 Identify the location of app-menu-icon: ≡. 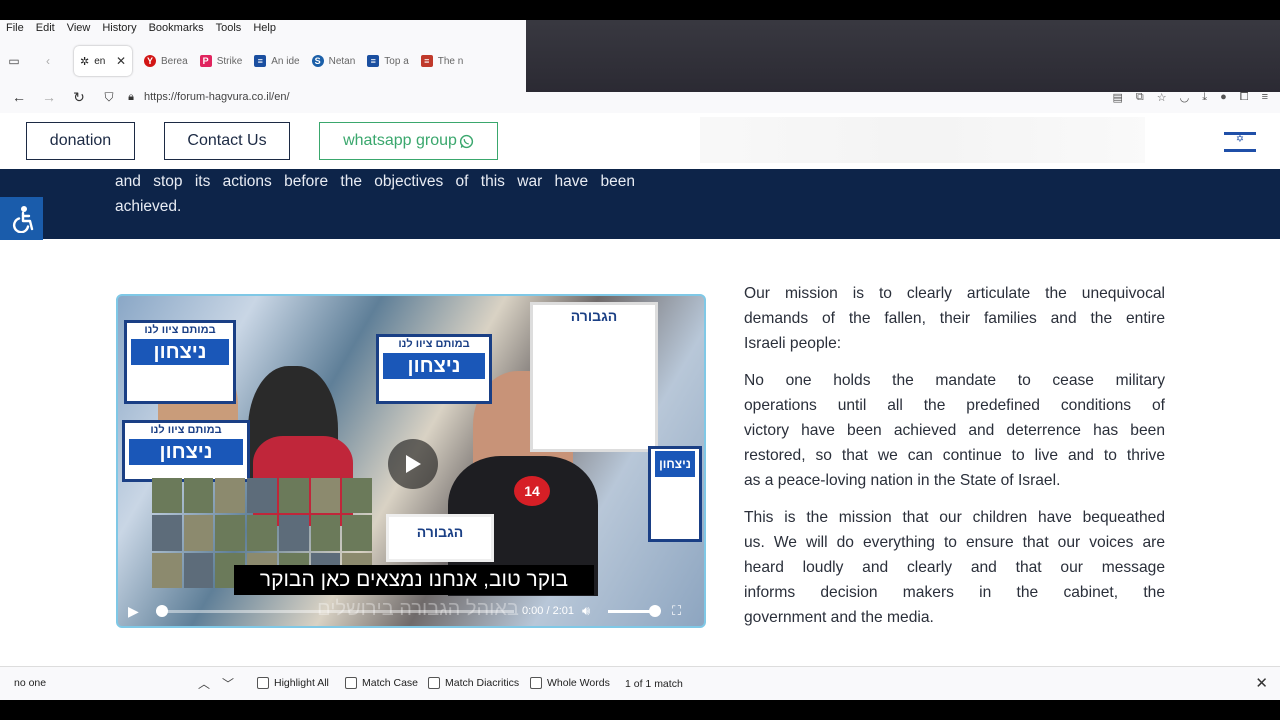
(1265, 97).